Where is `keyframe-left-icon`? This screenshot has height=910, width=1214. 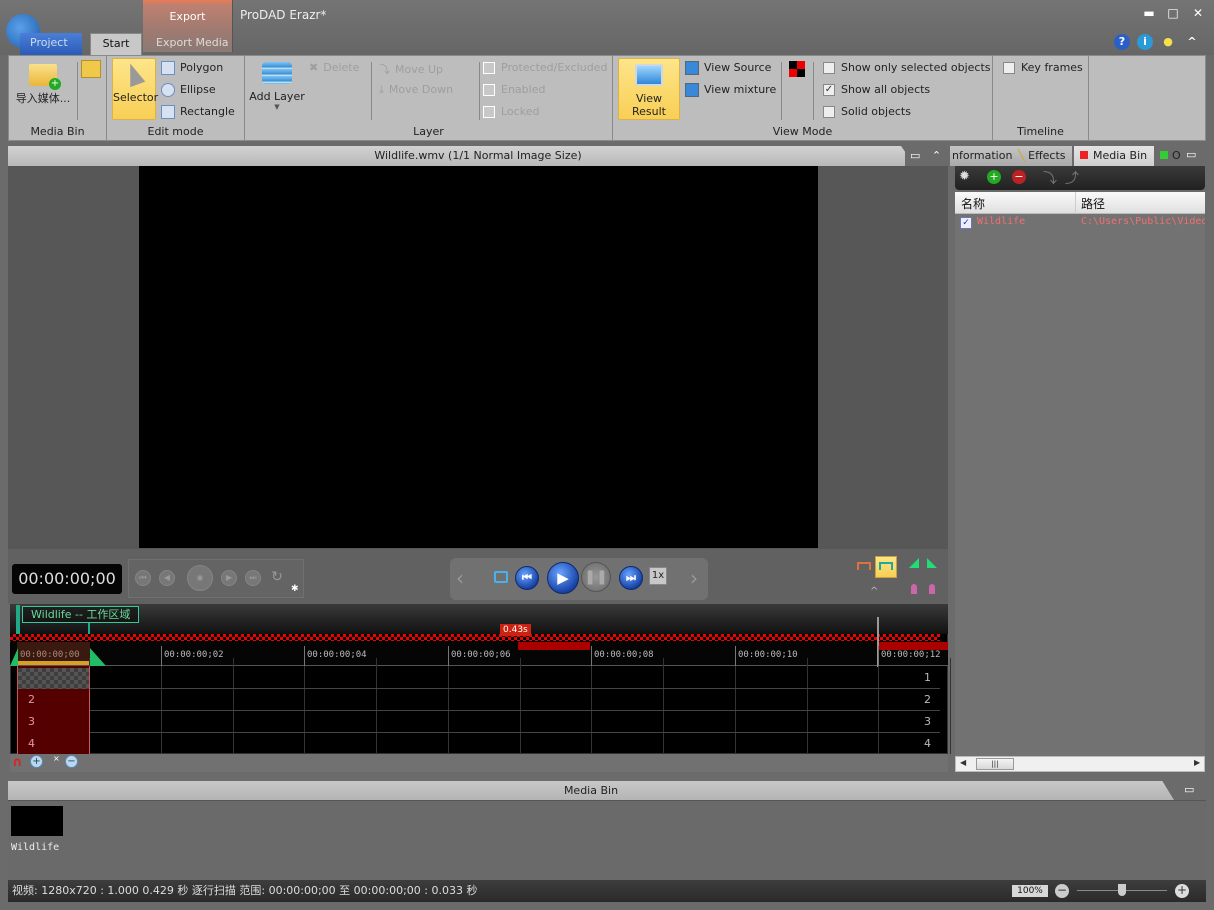
keyframe-left-icon is located at coordinates (914, 589).